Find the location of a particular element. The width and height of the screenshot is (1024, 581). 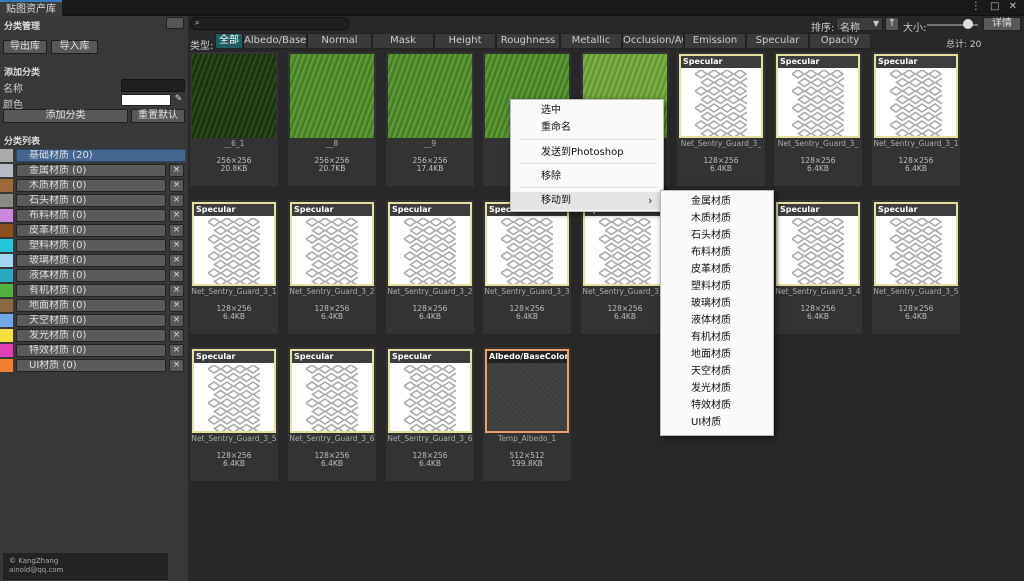

move-to-category-item: 石头材质 is located at coordinates (718, 235).